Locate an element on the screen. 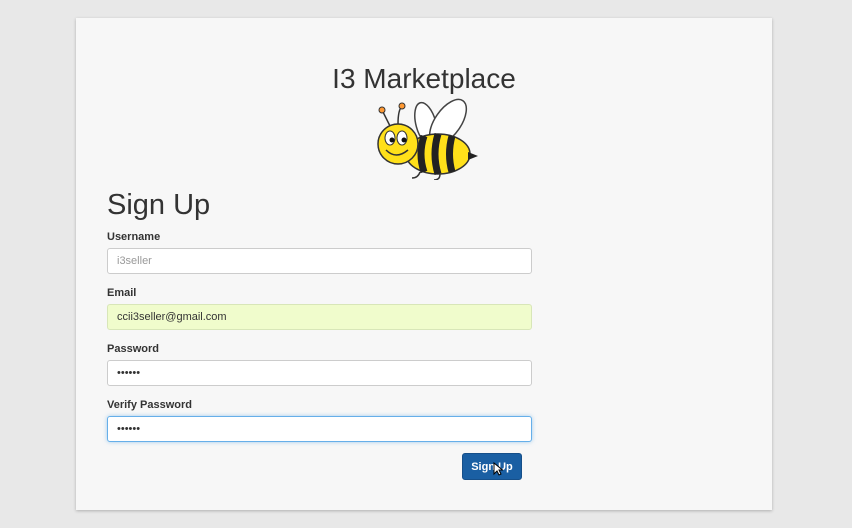 The width and height of the screenshot is (852, 528). username-field is located at coordinates (319, 261).